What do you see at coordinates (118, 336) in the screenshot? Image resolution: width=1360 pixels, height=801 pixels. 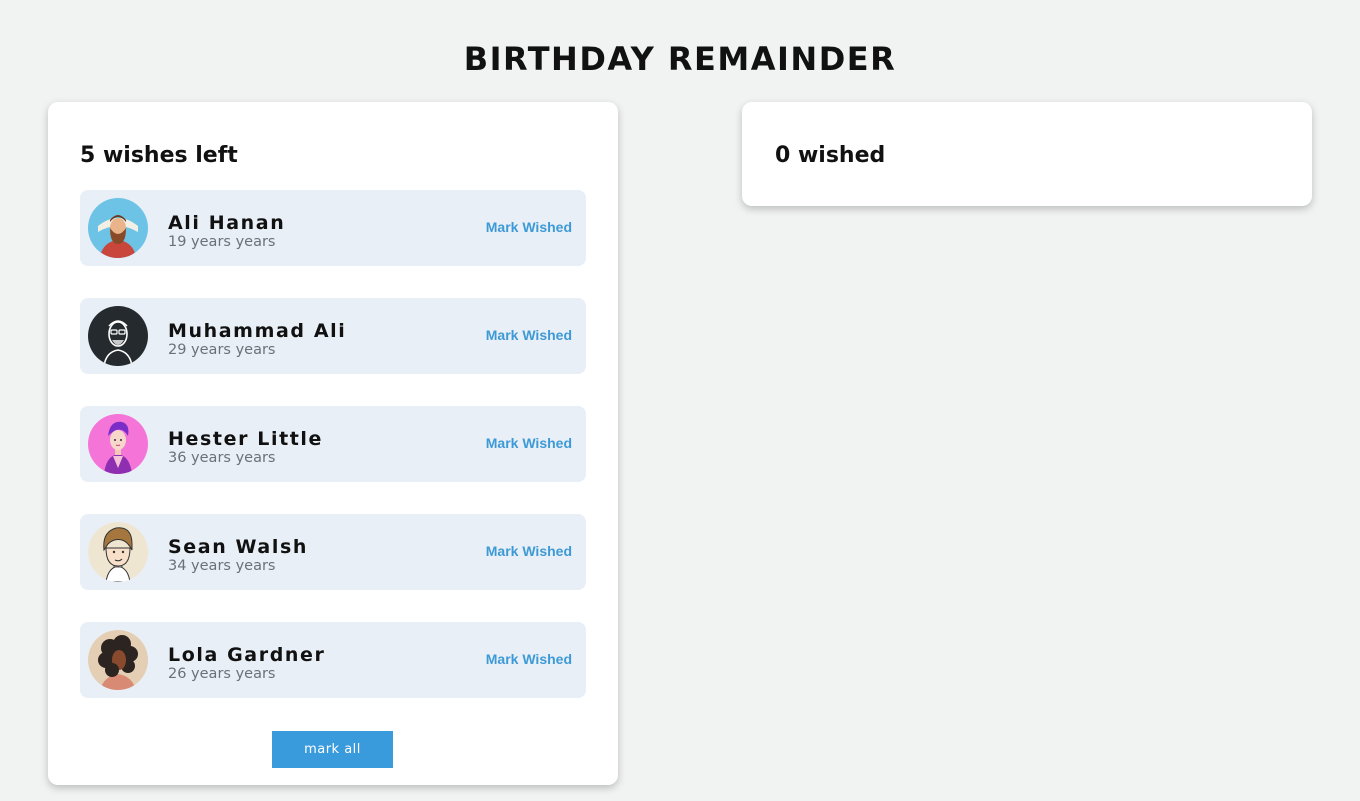 I see `glasses-man-avatar-icon` at bounding box center [118, 336].